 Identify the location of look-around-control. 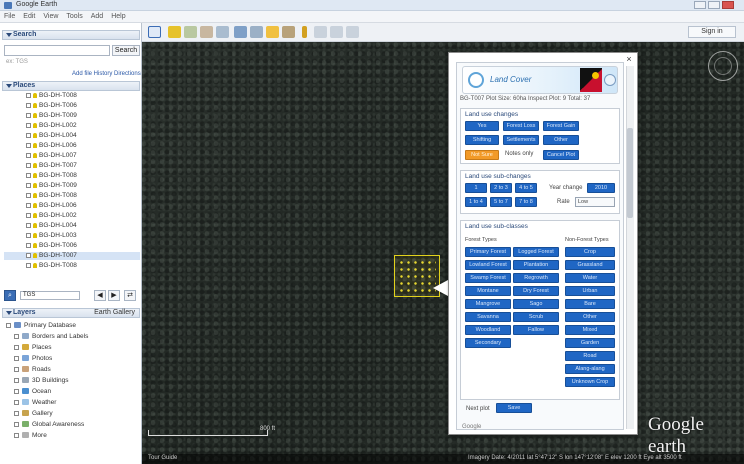
(723, 66).